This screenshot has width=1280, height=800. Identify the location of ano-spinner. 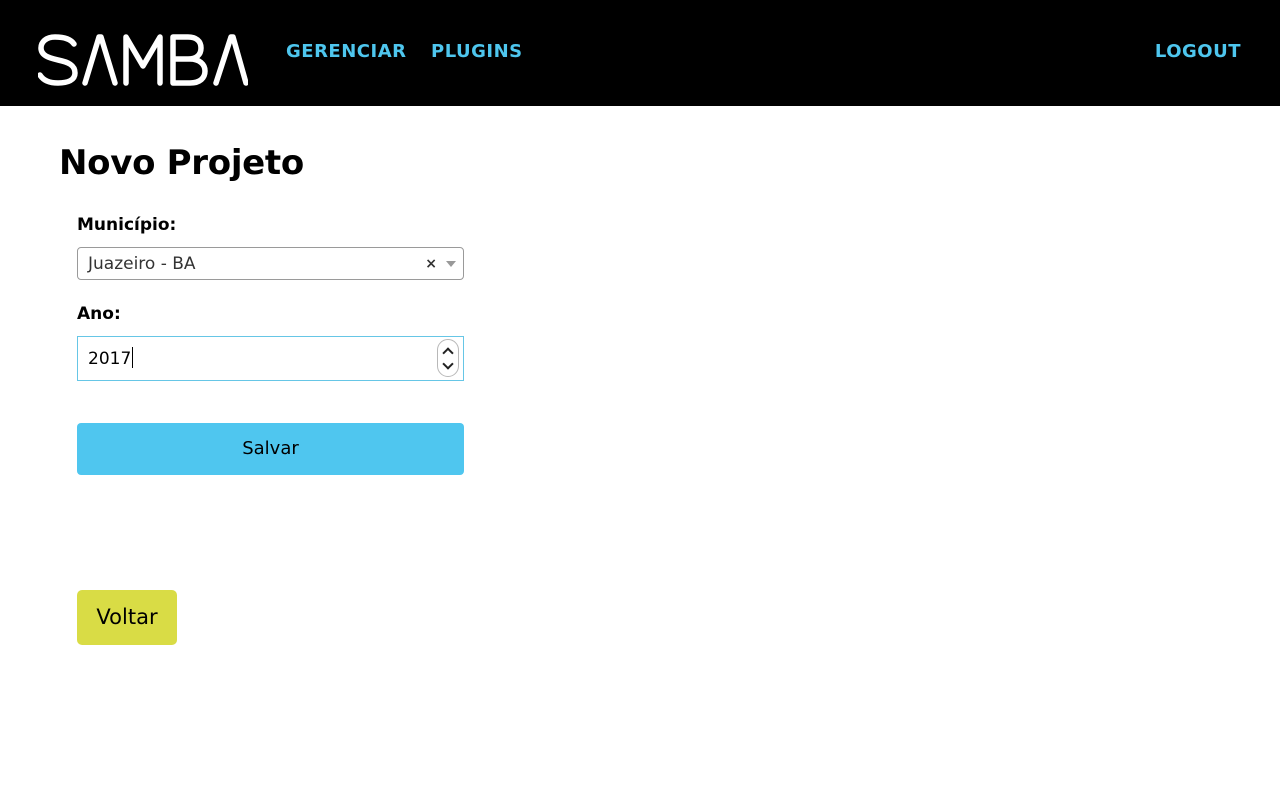
(448, 358).